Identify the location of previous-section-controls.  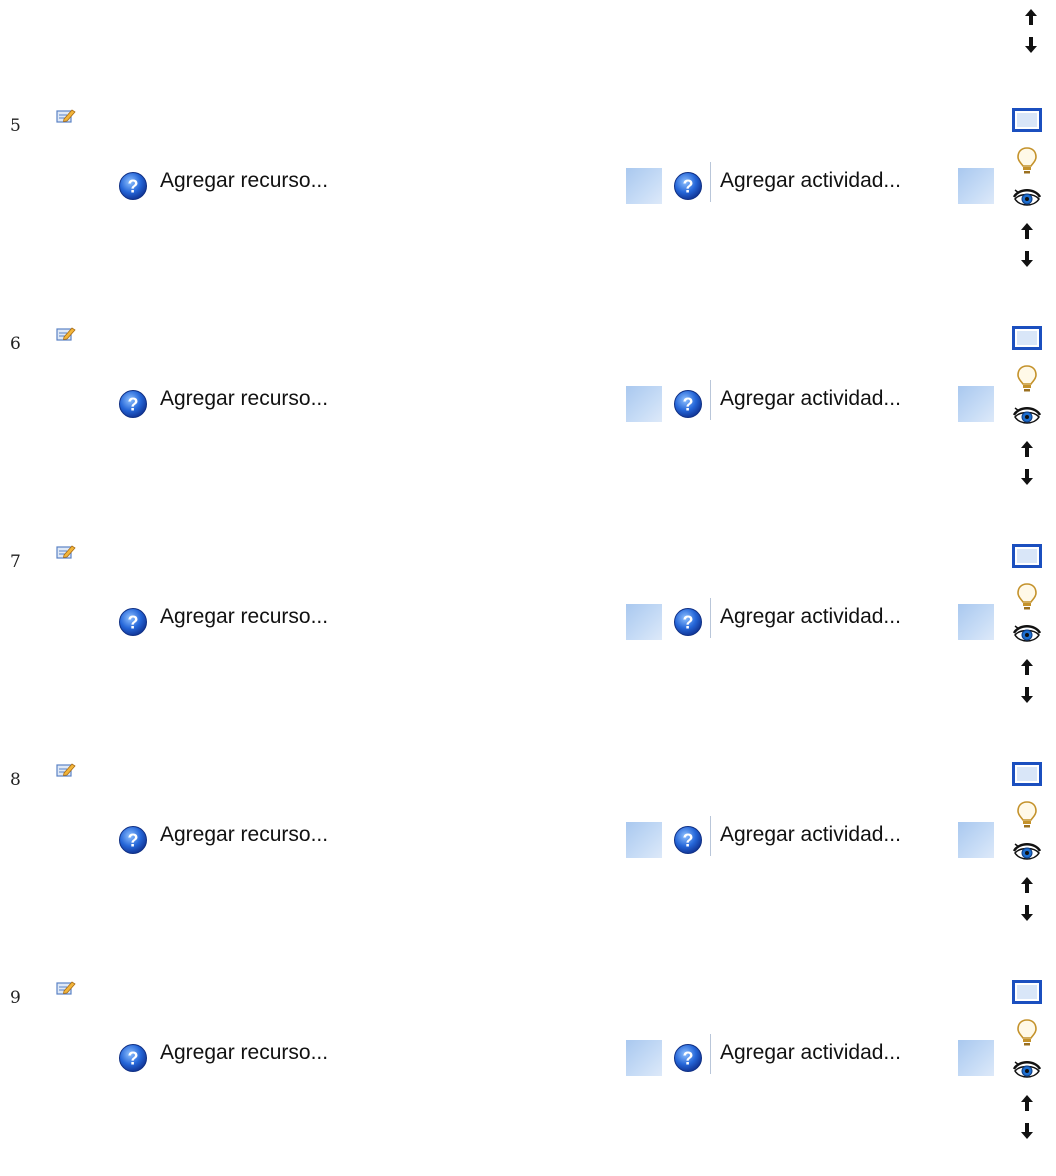
(1027, 36).